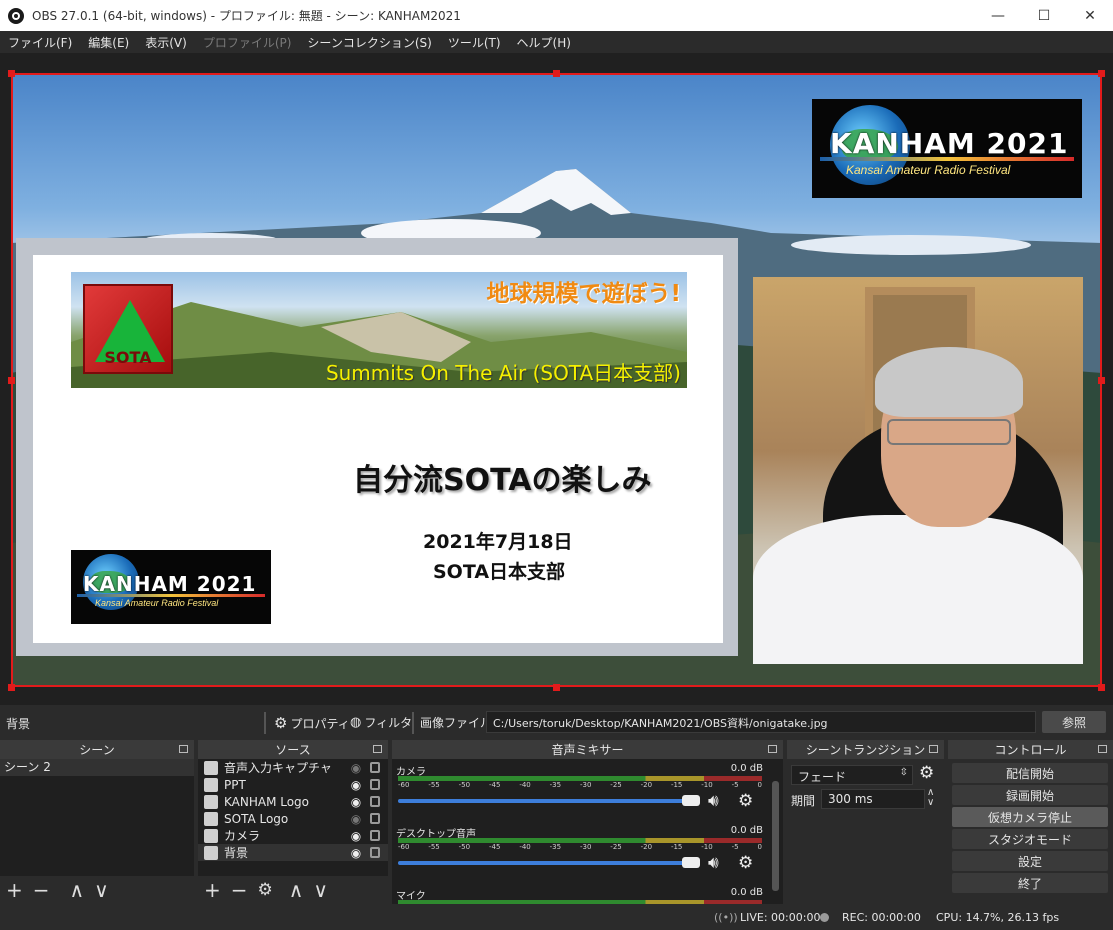 This screenshot has height=930, width=1113. I want to click on tick: -25, so click(616, 785).